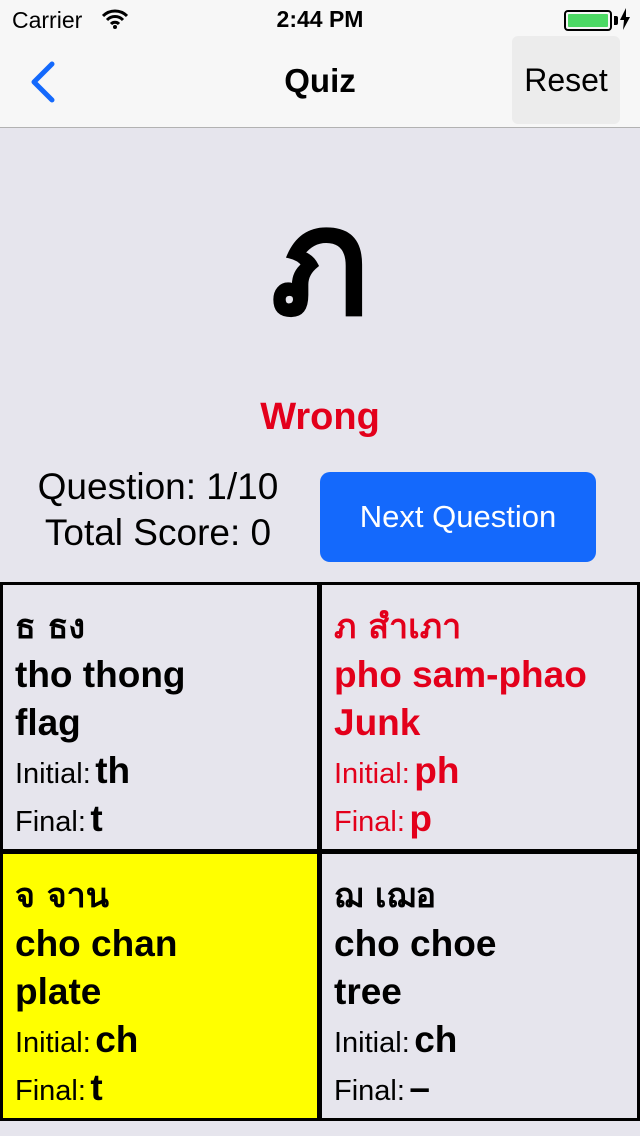 Image resolution: width=640 pixels, height=1136 pixels. What do you see at coordinates (62, 896) in the screenshot?
I see `answer-thai: จ จาน` at bounding box center [62, 896].